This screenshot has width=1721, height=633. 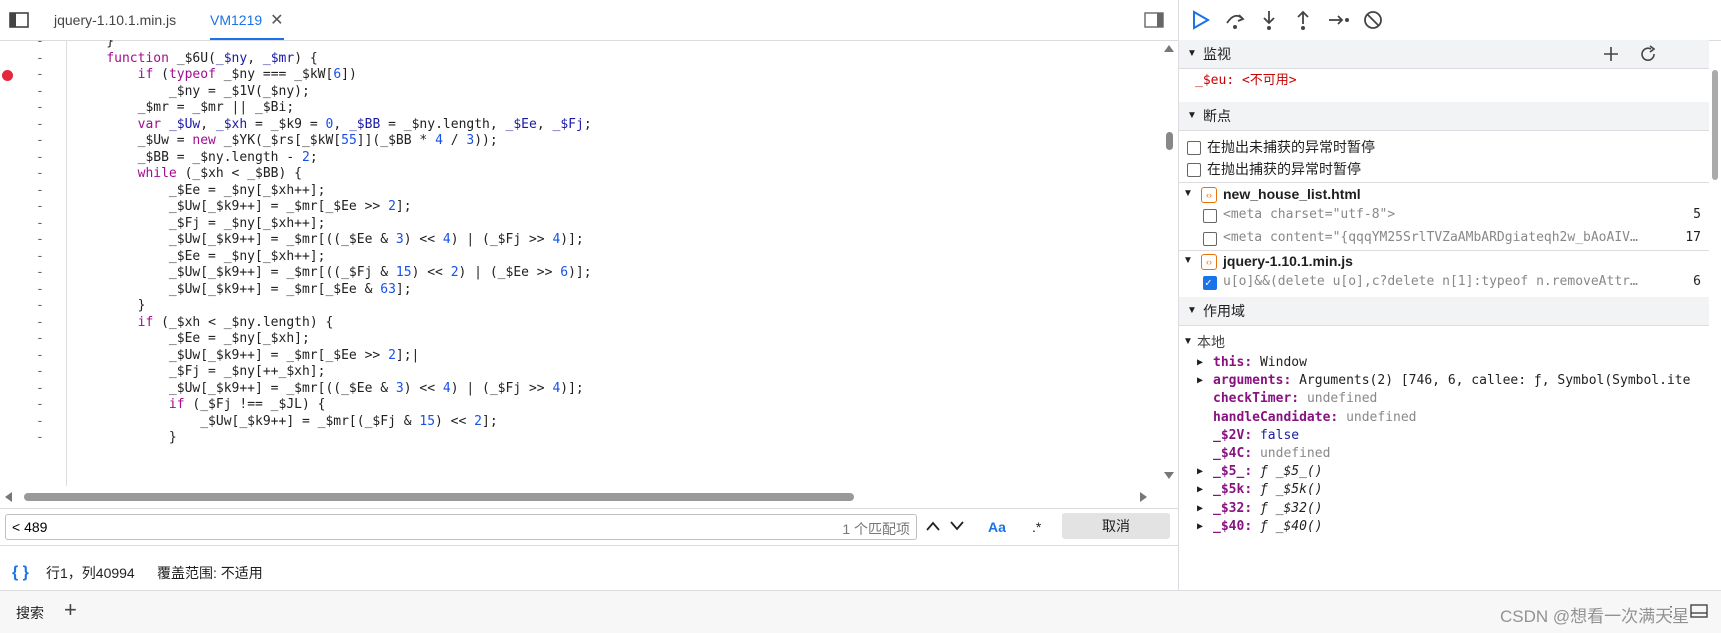 What do you see at coordinates (312, 527) in the screenshot?
I see `search-input` at bounding box center [312, 527].